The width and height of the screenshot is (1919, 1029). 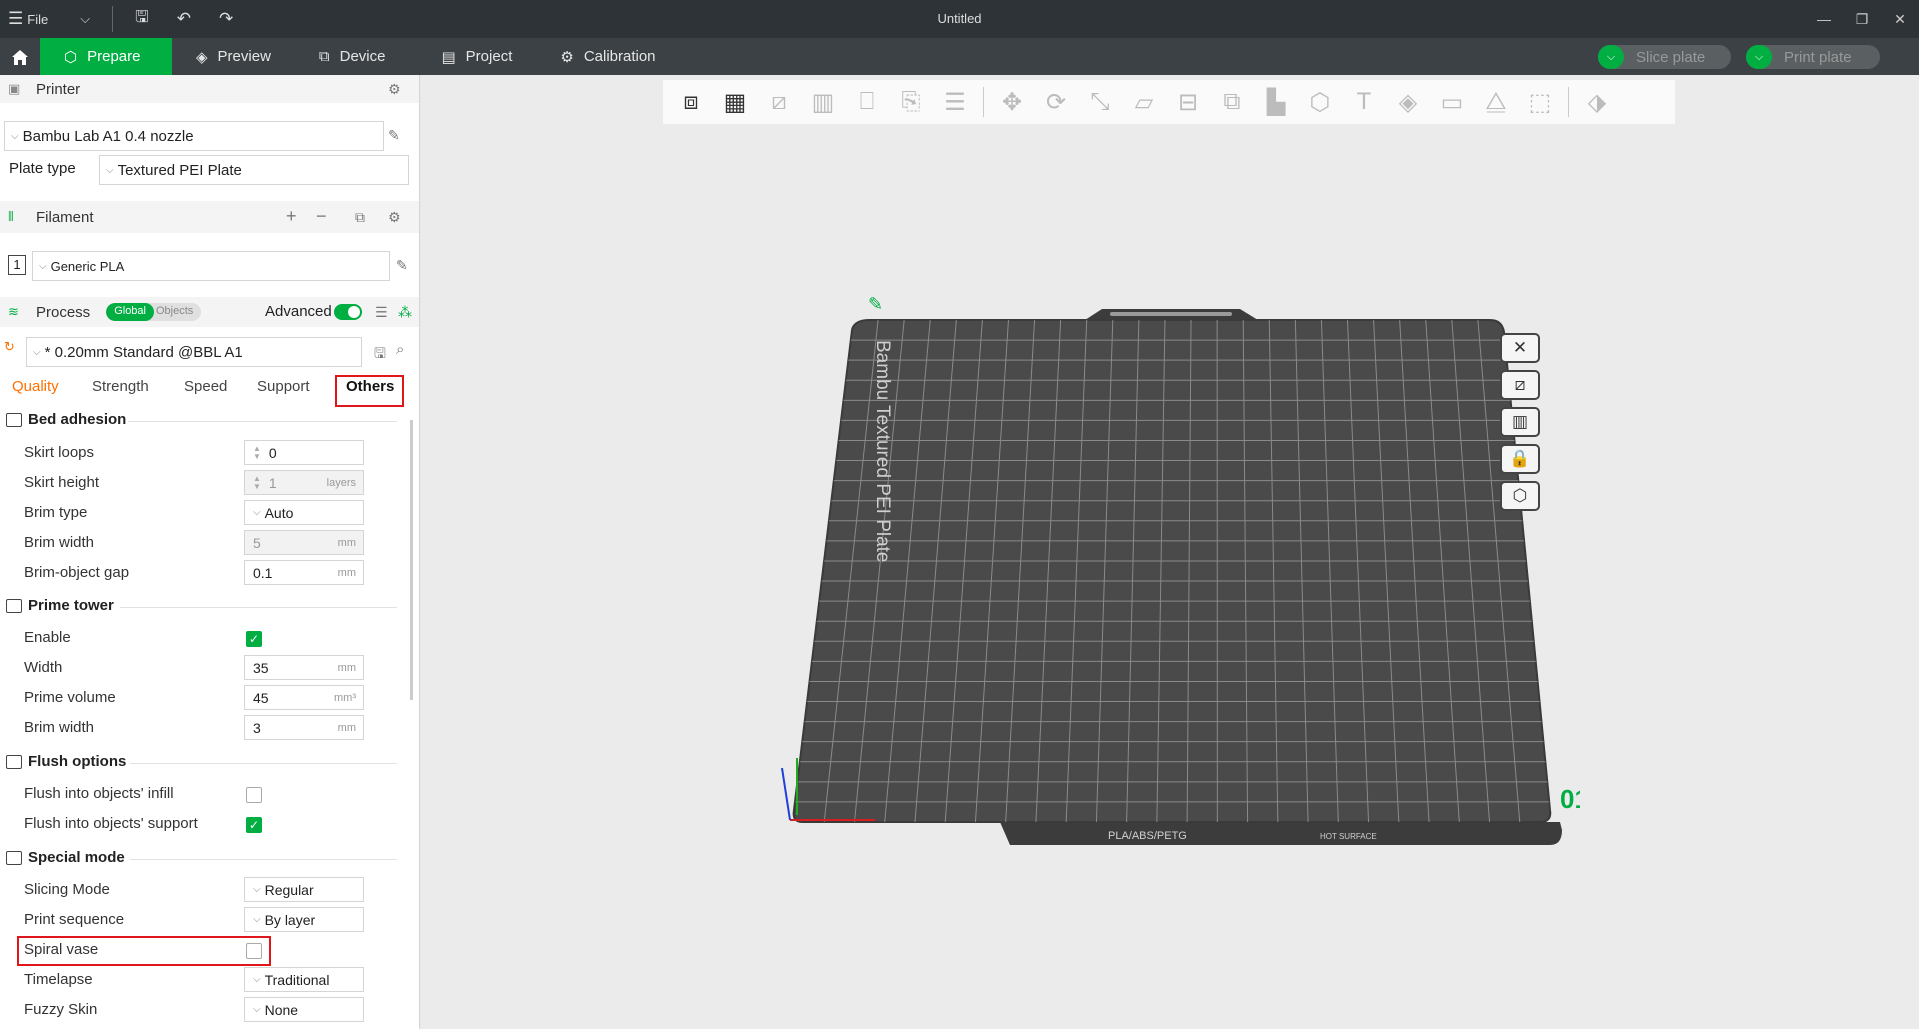 I want to click on lock-plate-icon: 🔒, so click(x=1520, y=459).